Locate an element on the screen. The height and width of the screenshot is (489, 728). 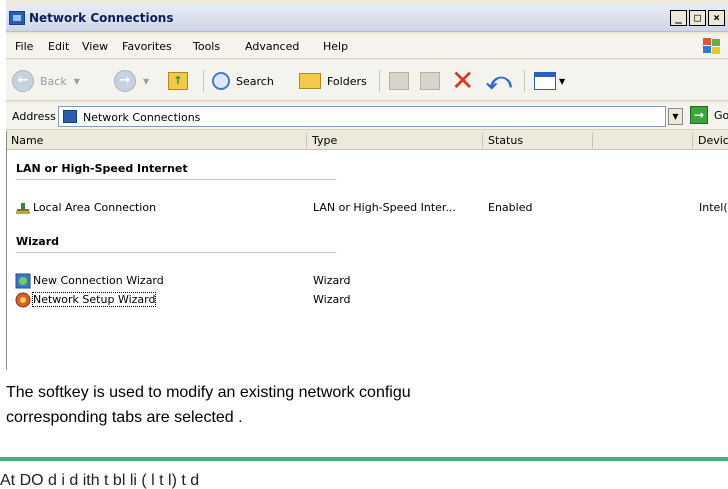
forward-arrow-icon: → is located at coordinates (125, 81).